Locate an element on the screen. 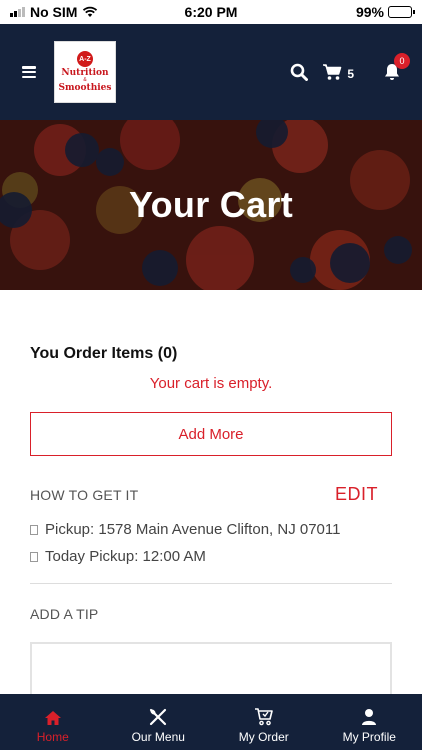 The height and width of the screenshot is (750, 422). how-to-get-heading: HOW TO GET IT is located at coordinates (84, 494).